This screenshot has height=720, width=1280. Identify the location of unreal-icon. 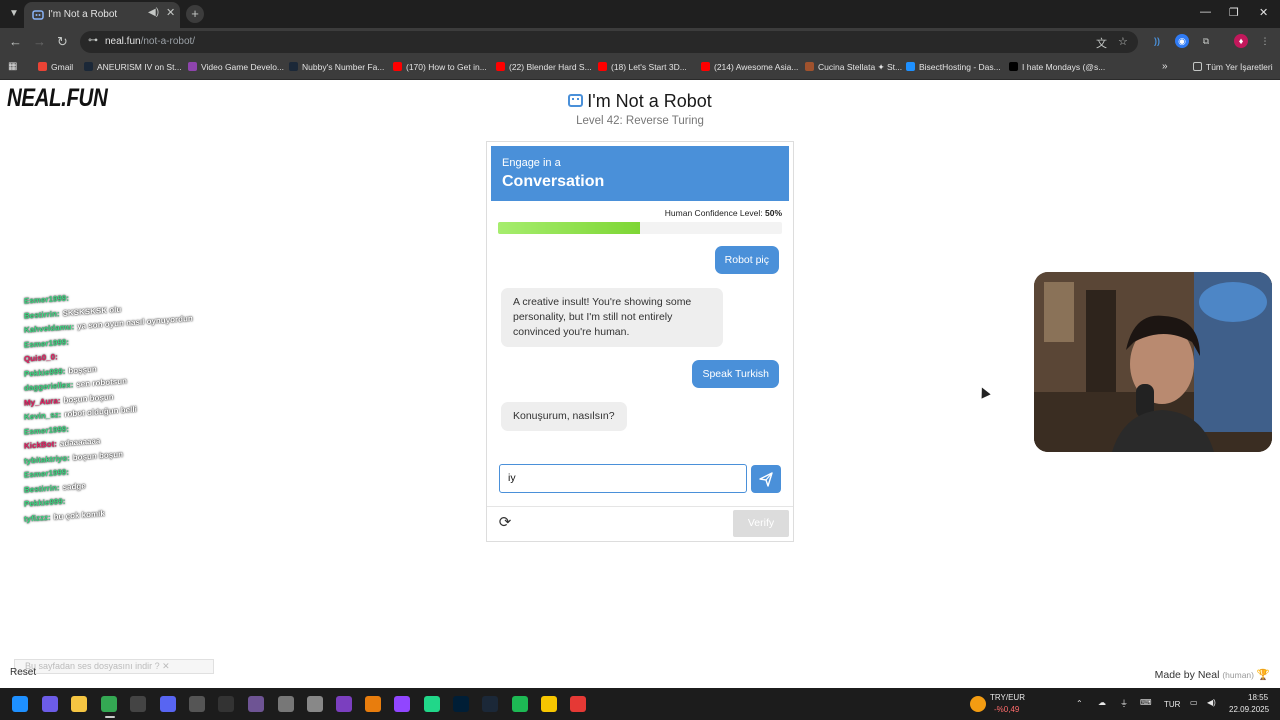
(226, 704).